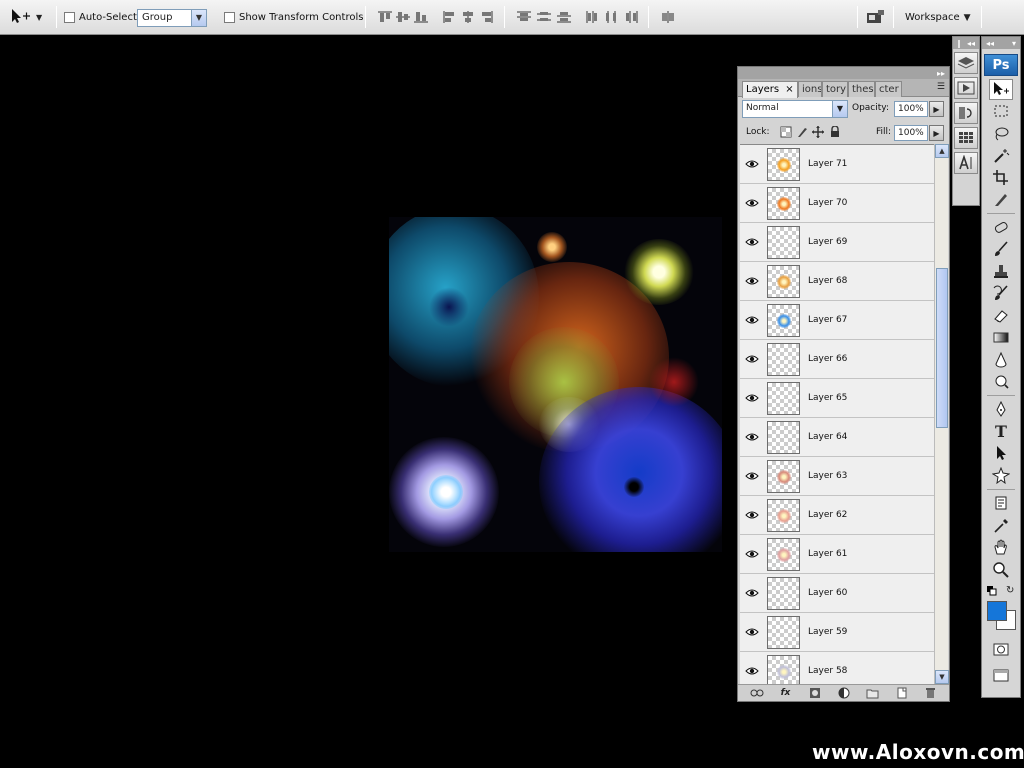 This screenshot has width=1024, height=768. Describe the element at coordinates (827, 203) in the screenshot. I see `layer-name: Layer 70` at that location.